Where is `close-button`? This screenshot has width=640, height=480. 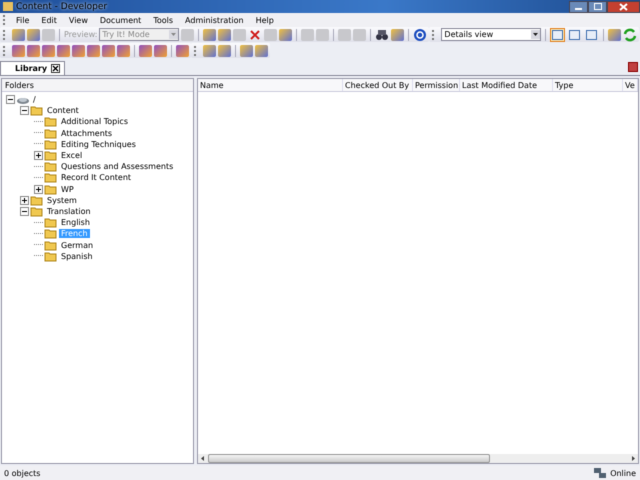
close-button is located at coordinates (623, 6).